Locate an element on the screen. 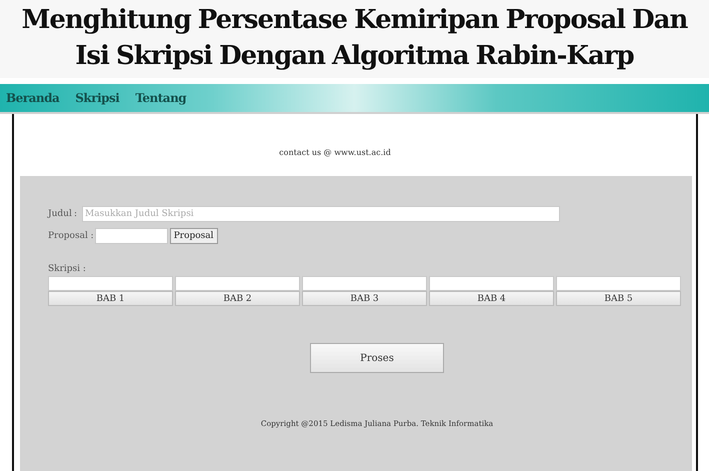 The width and height of the screenshot is (709, 471). contact-text: contact us @ www.ust.ac.id is located at coordinates (335, 152).